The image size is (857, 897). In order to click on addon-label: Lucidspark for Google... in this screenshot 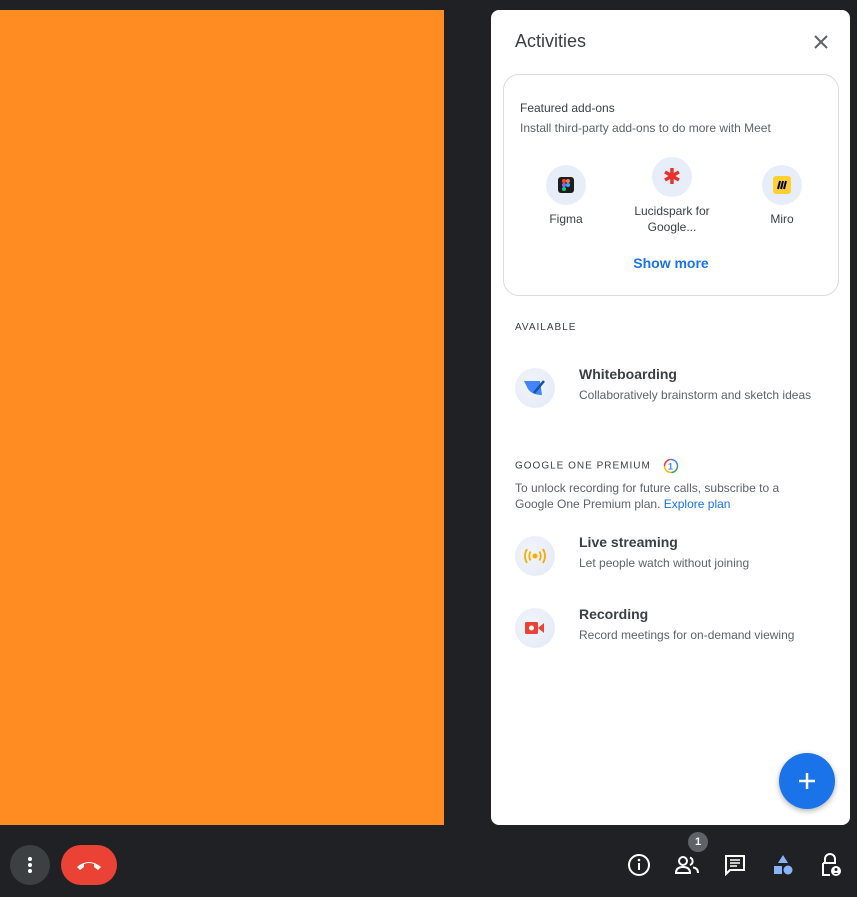, I will do `click(672, 219)`.